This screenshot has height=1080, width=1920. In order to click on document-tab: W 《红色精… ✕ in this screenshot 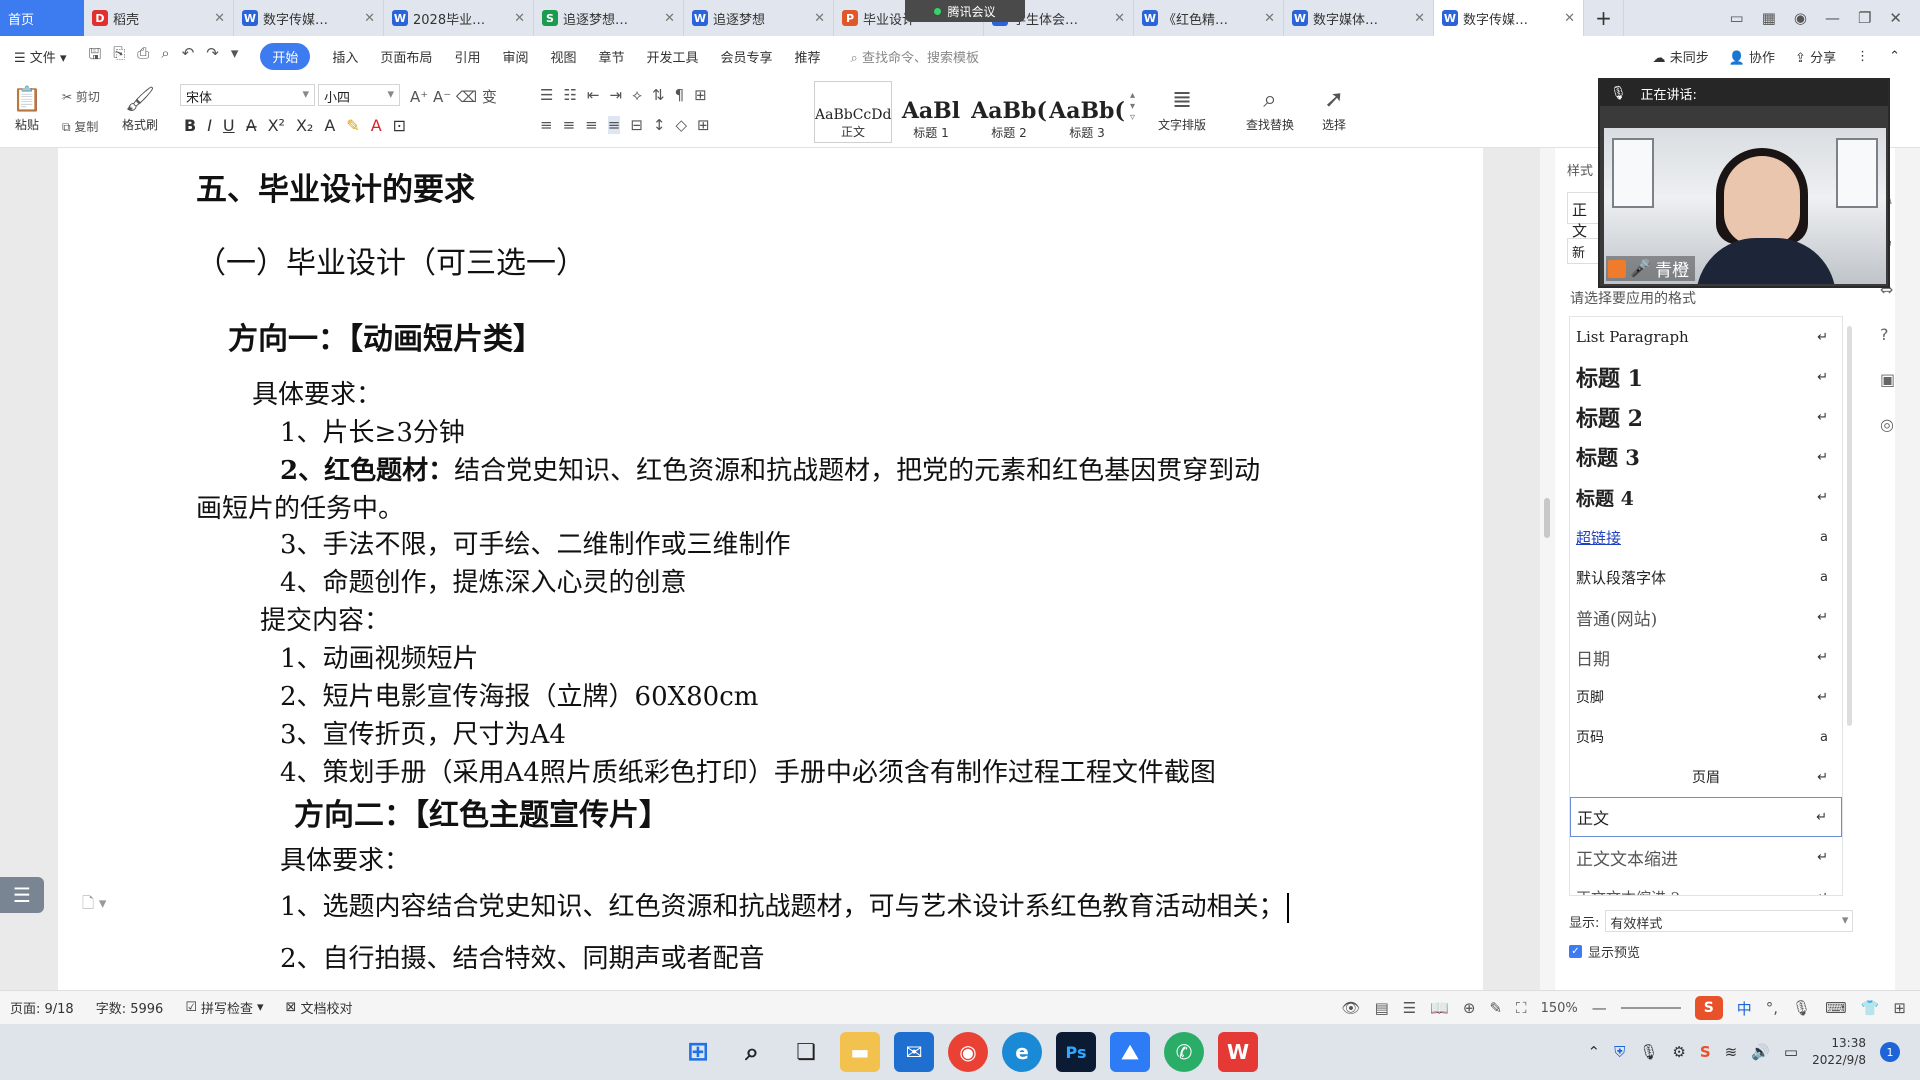, I will do `click(1209, 18)`.